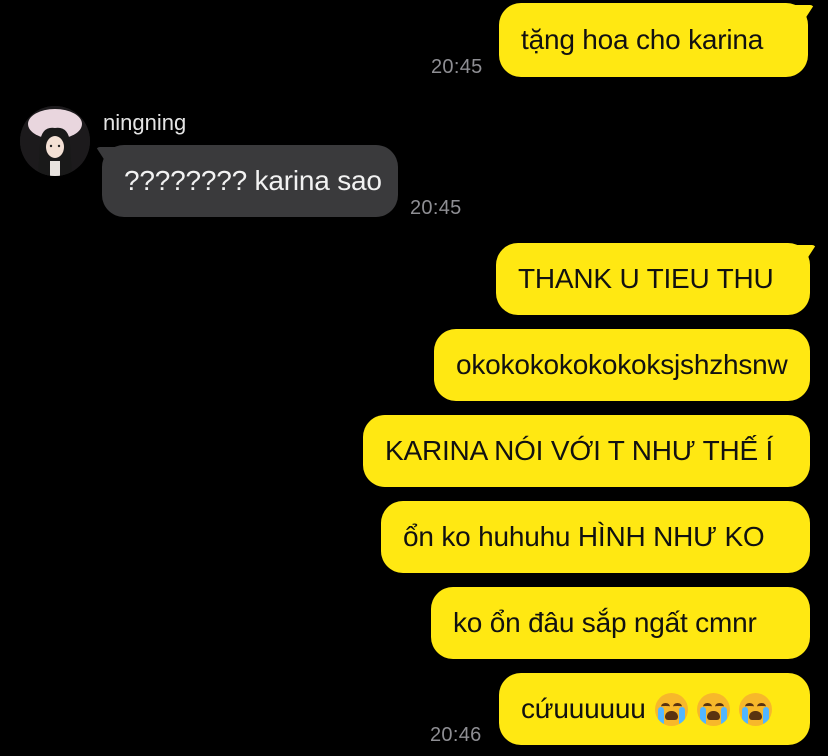 This screenshot has width=828, height=756. What do you see at coordinates (456, 735) in the screenshot?
I see `message-timestamp: 20:46` at bounding box center [456, 735].